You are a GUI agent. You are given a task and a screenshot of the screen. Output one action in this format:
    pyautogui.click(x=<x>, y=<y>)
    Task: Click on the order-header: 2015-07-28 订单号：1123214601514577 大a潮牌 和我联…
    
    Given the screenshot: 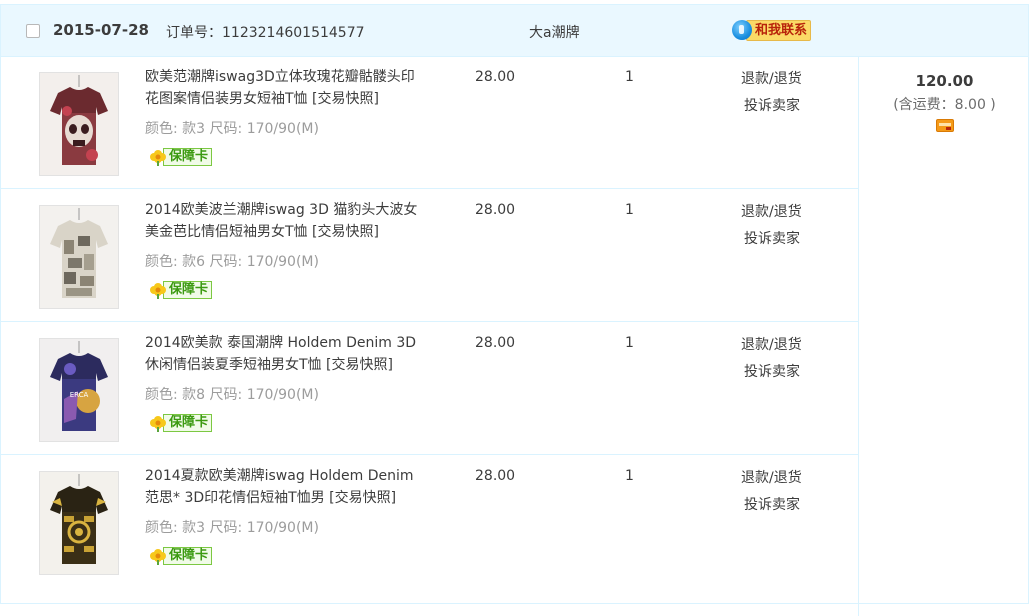 What is the action you would take?
    pyautogui.click(x=514, y=31)
    